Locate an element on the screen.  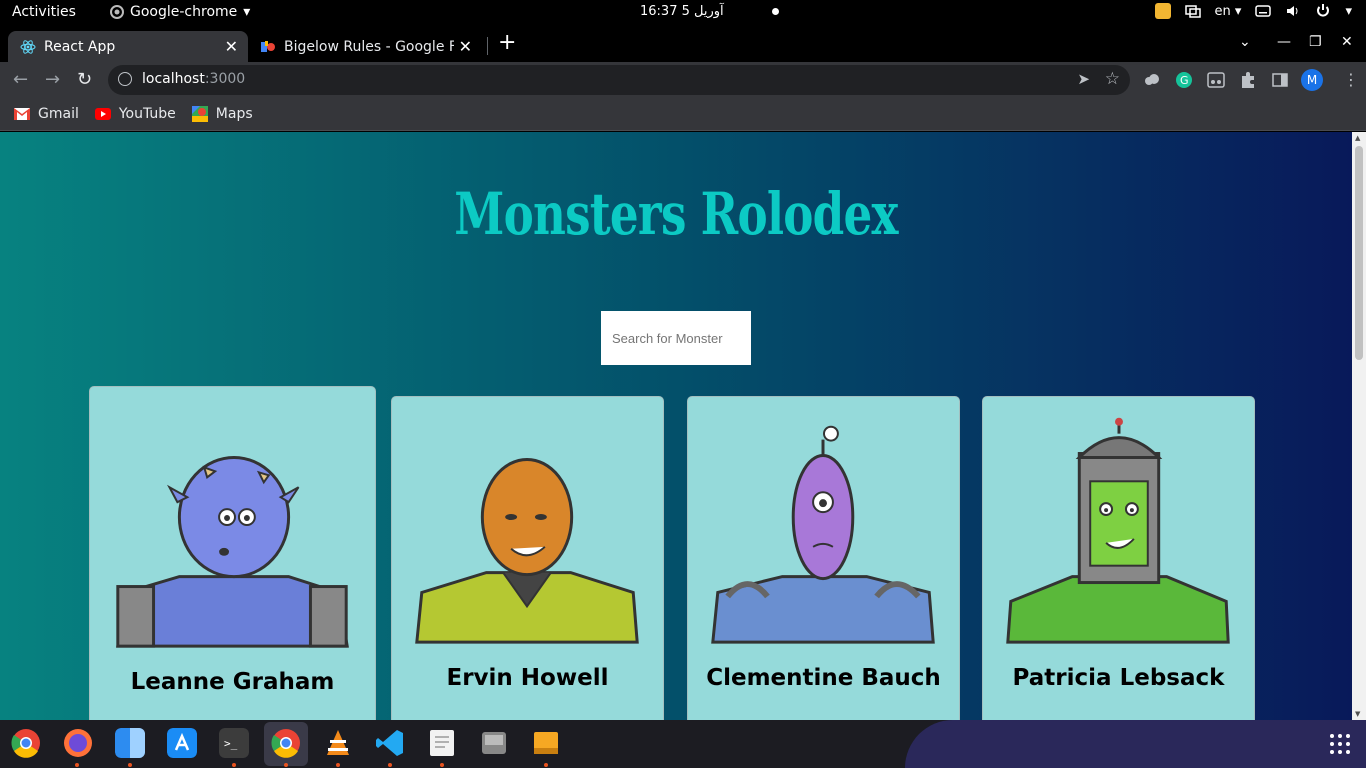
tab-strip: React App ✕ Bigelow Rules - Google Fo ✕ is located at coordinates (683, 44).